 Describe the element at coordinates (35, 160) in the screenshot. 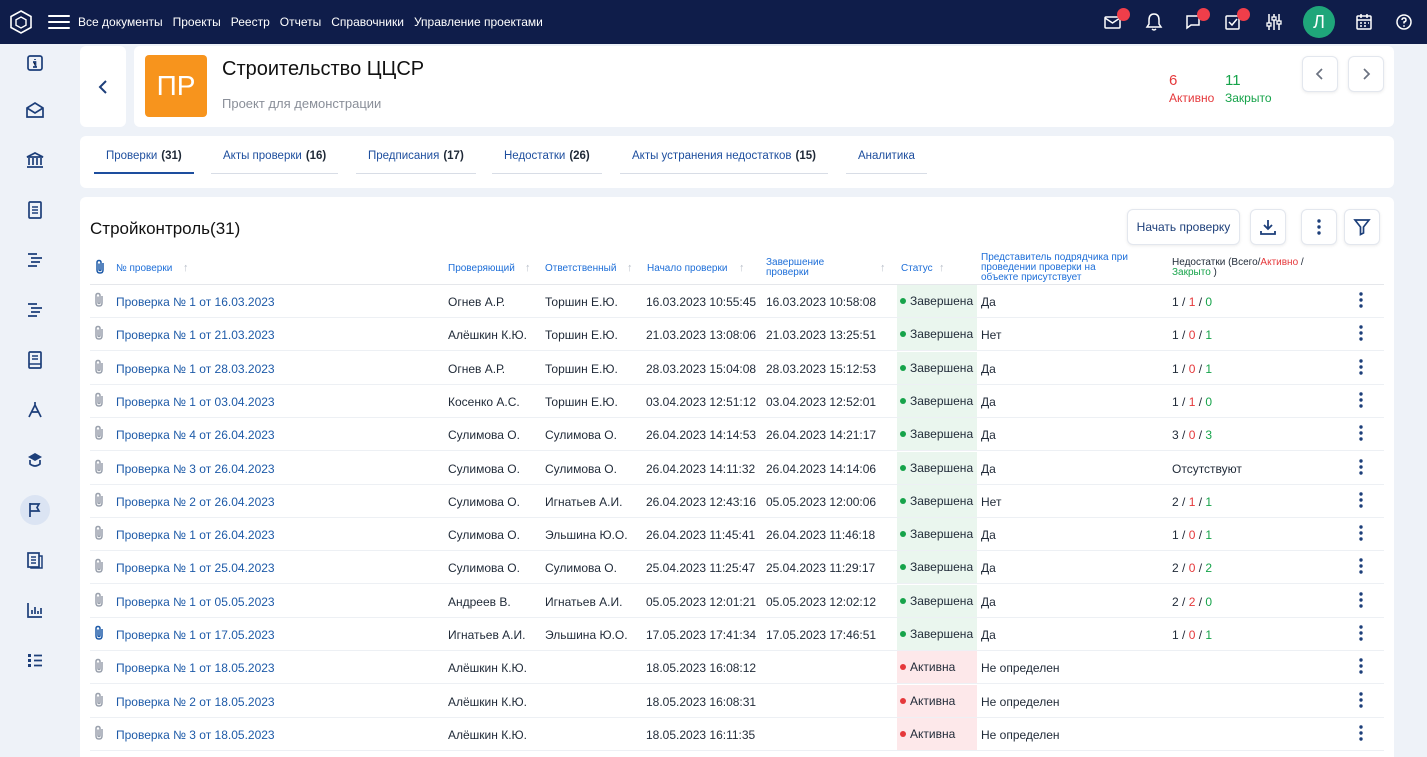

I see `sidebar-institution-icon` at that location.